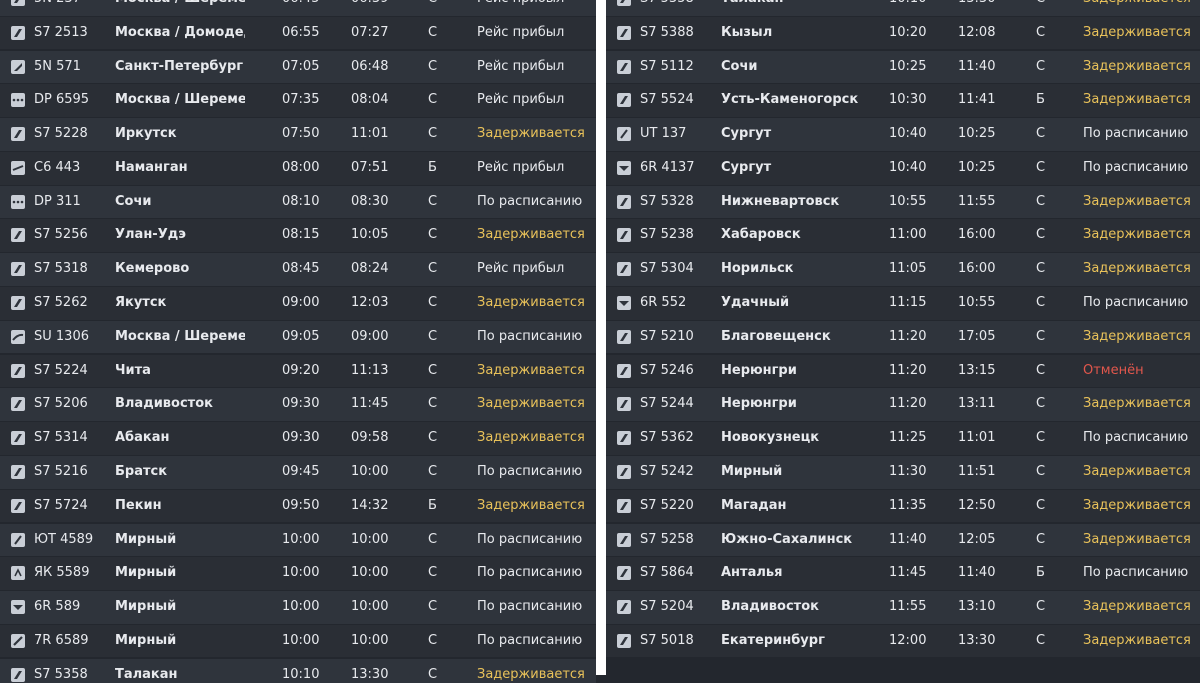 Image resolution: width=1200 pixels, height=683 pixels. What do you see at coordinates (903, 472) in the screenshot?
I see `flight-row: S7 5242 Мирный 11:30 11:51 C Задерживается` at bounding box center [903, 472].